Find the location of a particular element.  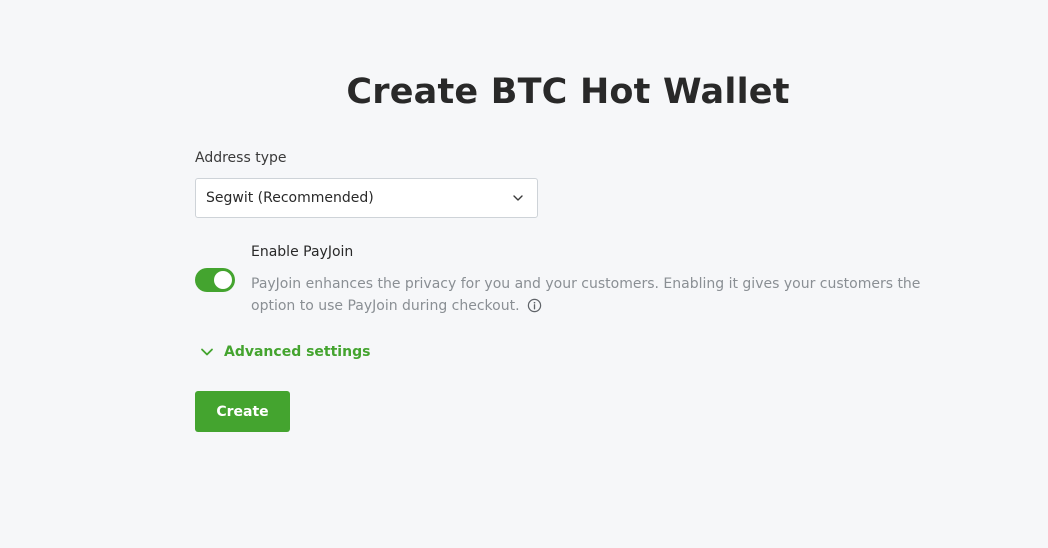

payjoin-toggle is located at coordinates (215, 280).